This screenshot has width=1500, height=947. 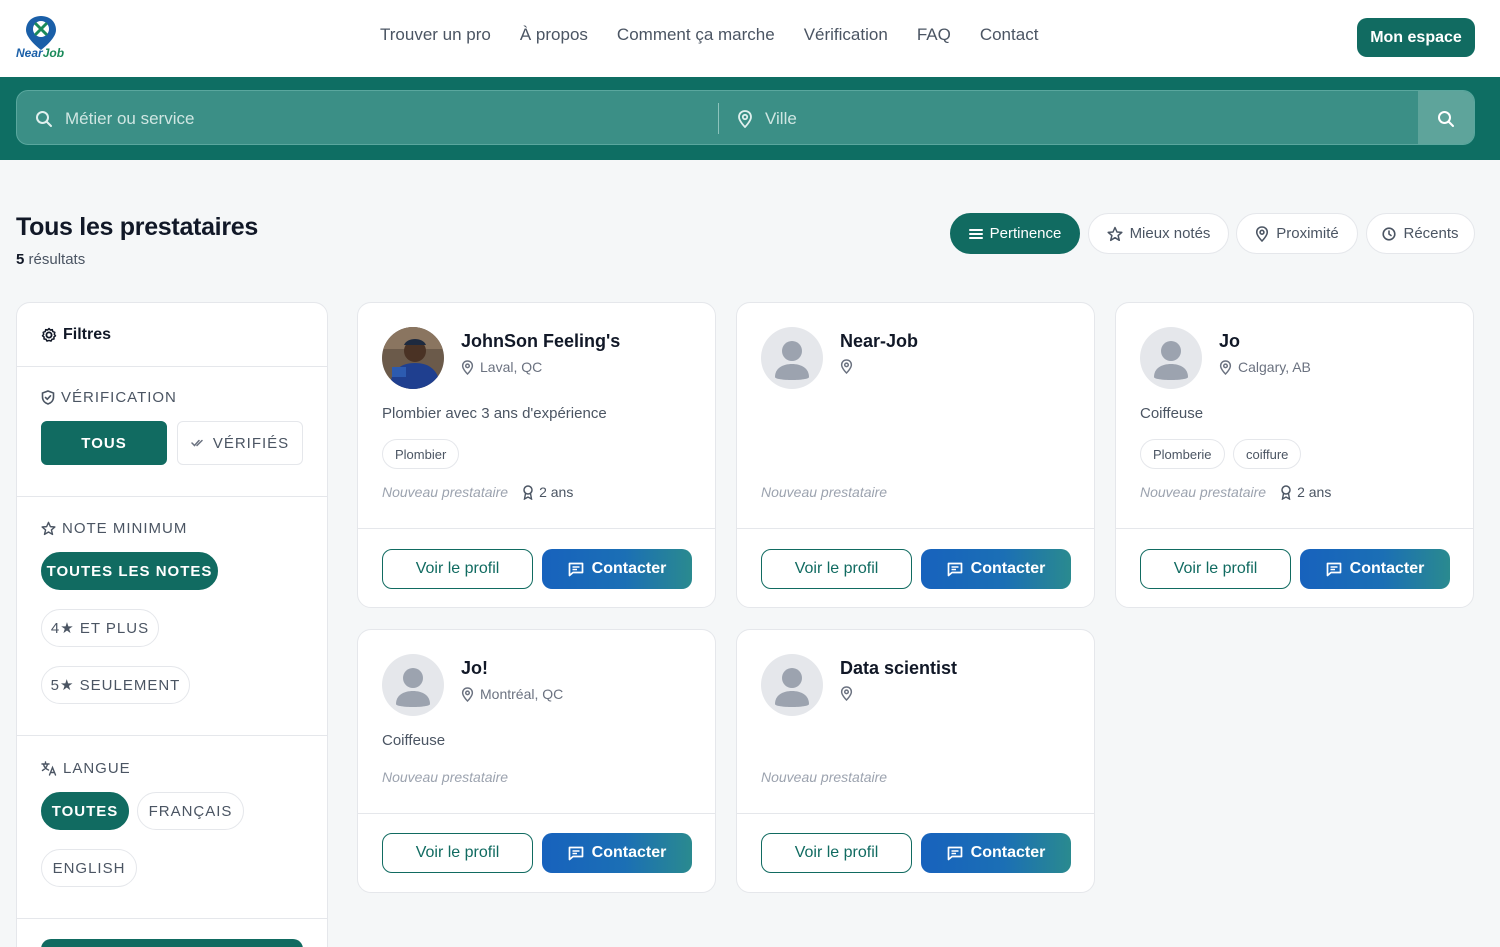 What do you see at coordinates (86, 768) in the screenshot?
I see `filter-language-title: Langue` at bounding box center [86, 768].